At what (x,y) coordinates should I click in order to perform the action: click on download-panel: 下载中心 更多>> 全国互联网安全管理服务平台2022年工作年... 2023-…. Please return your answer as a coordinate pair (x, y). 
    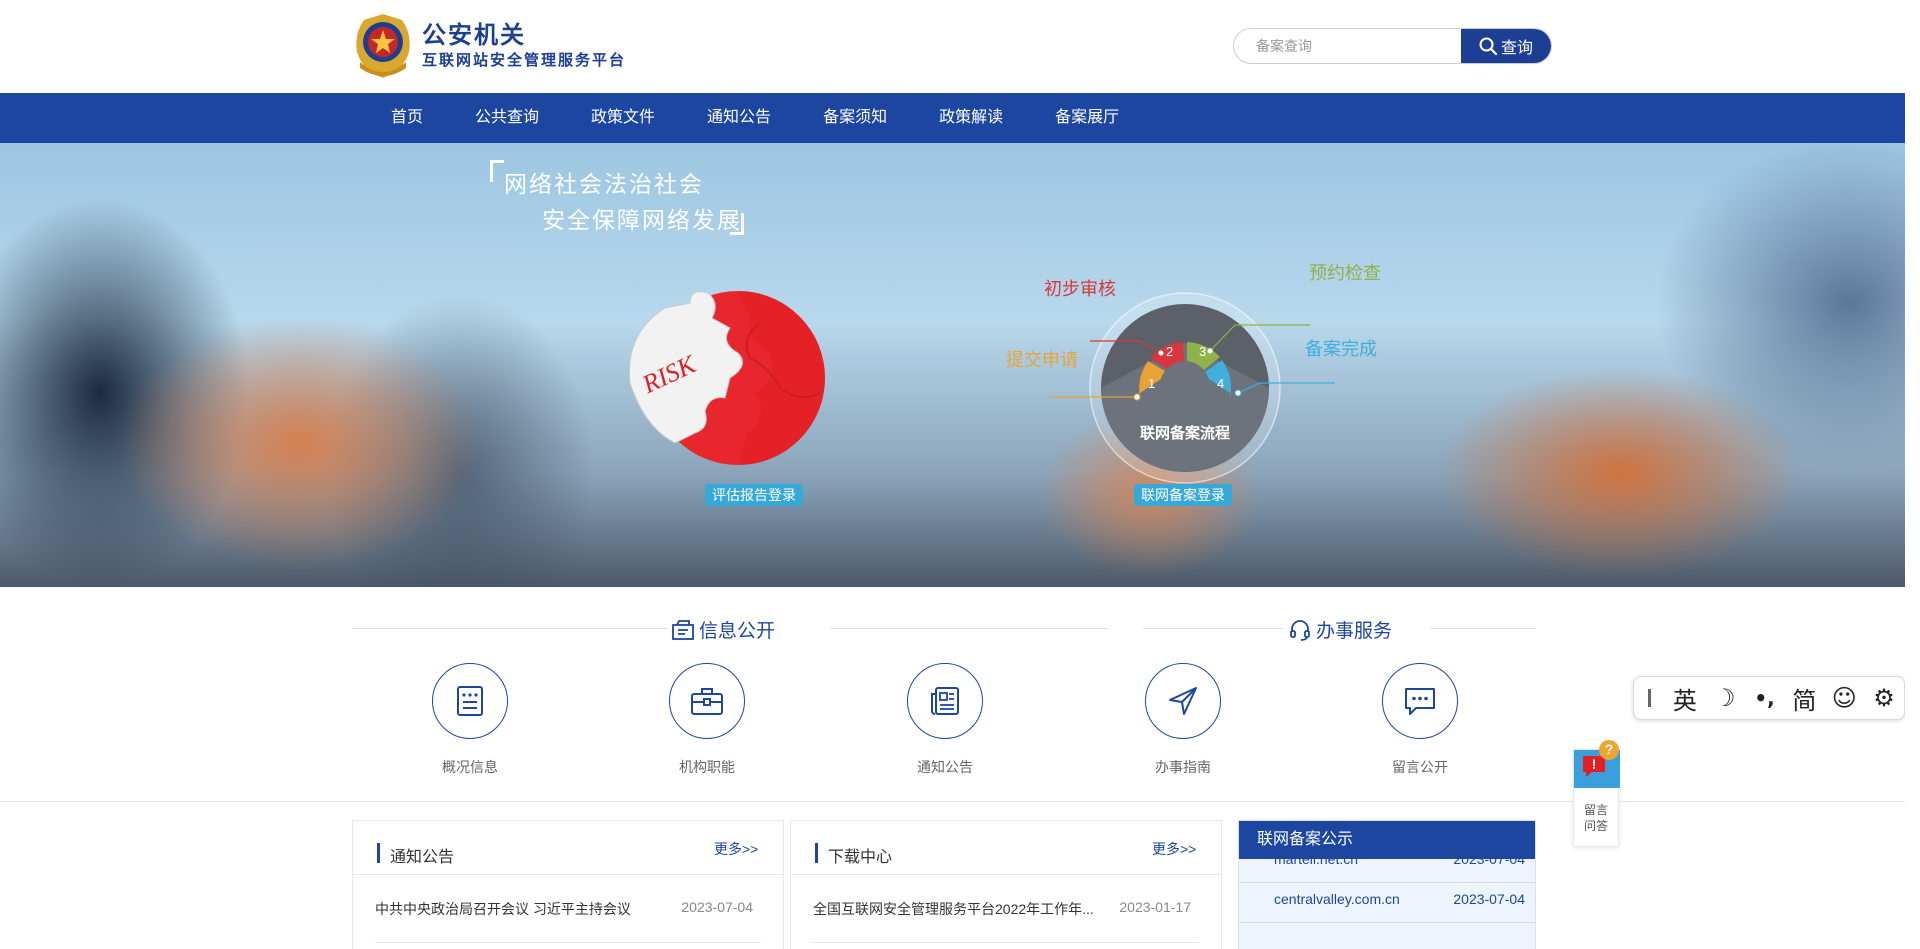
    Looking at the image, I should click on (1006, 884).